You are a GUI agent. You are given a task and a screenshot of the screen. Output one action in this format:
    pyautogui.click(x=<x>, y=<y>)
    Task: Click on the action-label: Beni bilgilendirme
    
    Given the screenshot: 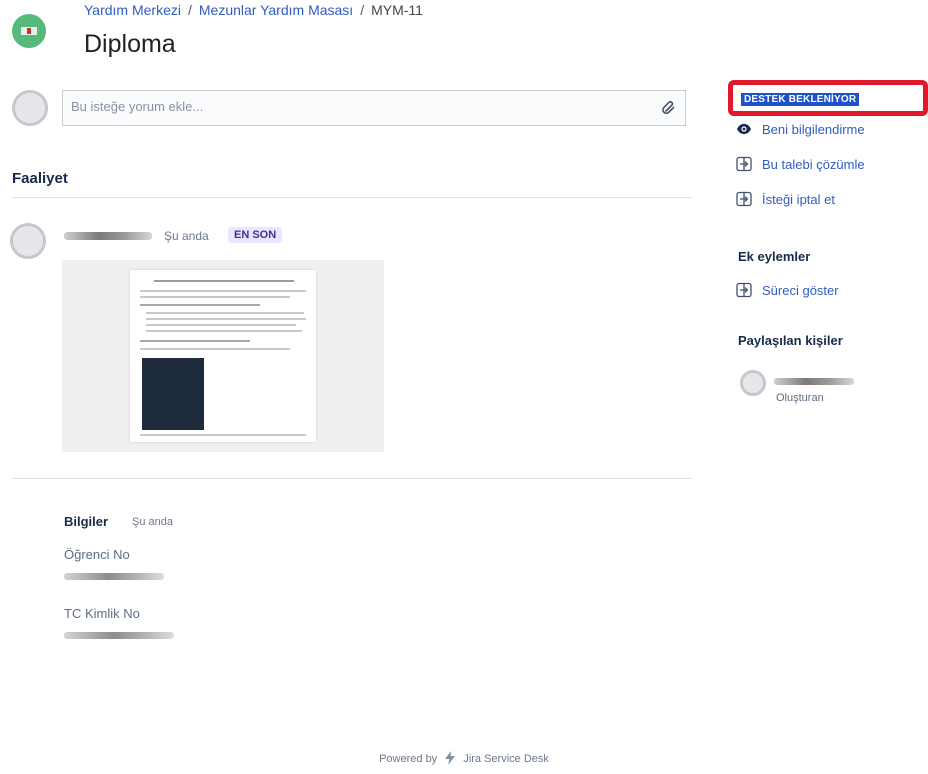 What is the action you would take?
    pyautogui.click(x=813, y=129)
    